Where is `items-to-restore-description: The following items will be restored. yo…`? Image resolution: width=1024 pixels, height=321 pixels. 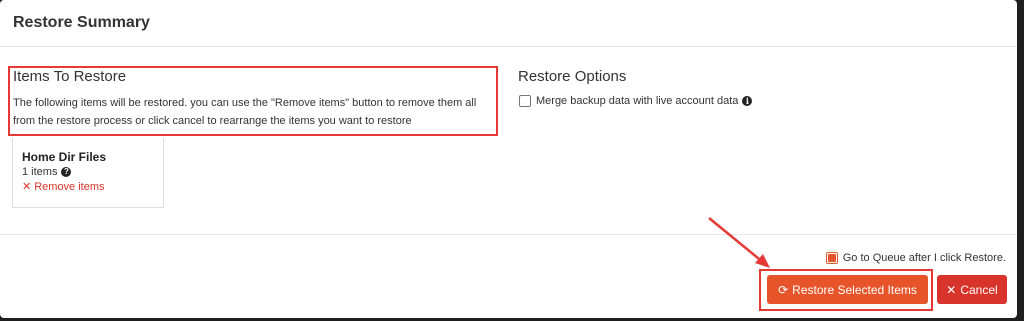
items-to-restore-description: The following items will be restored. yo… is located at coordinates (245, 112).